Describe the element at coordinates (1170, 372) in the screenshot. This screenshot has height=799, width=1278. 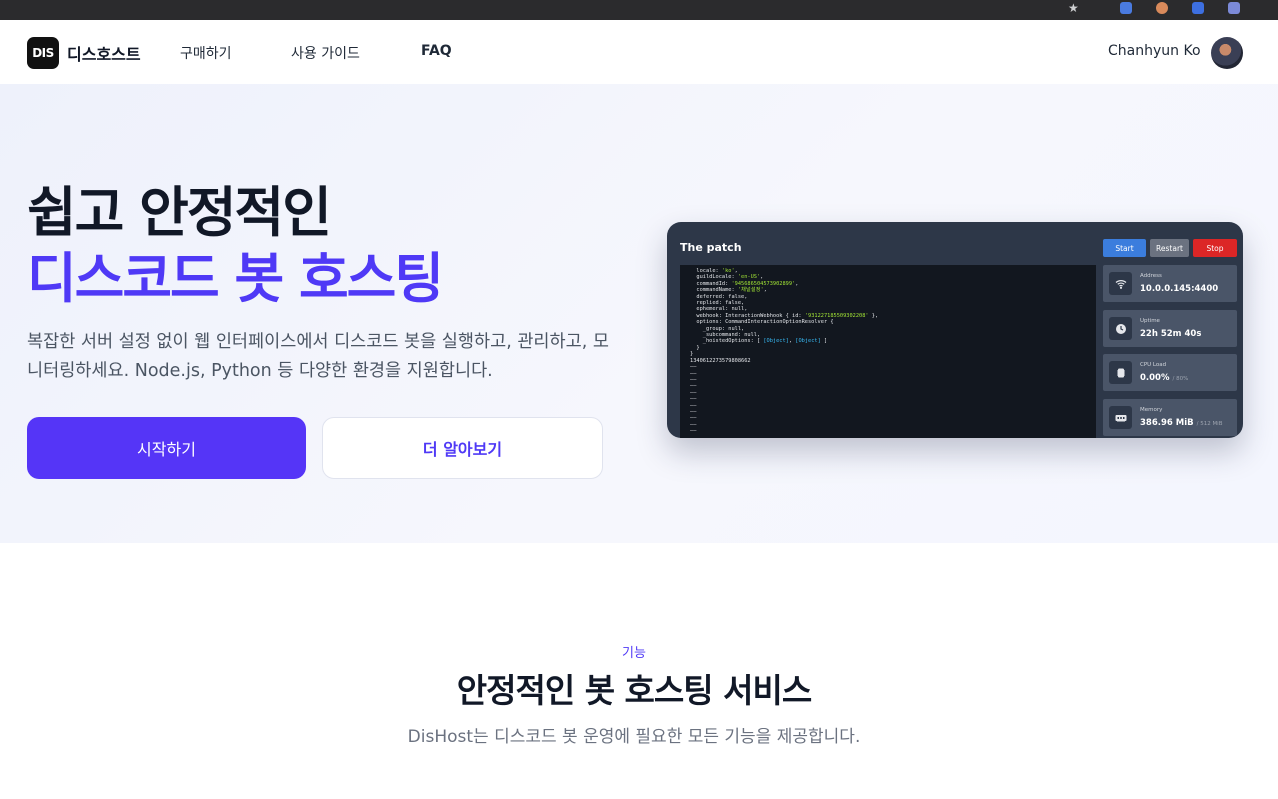
I see `stat-cpu: CPU Load 0.00% / 80%` at that location.